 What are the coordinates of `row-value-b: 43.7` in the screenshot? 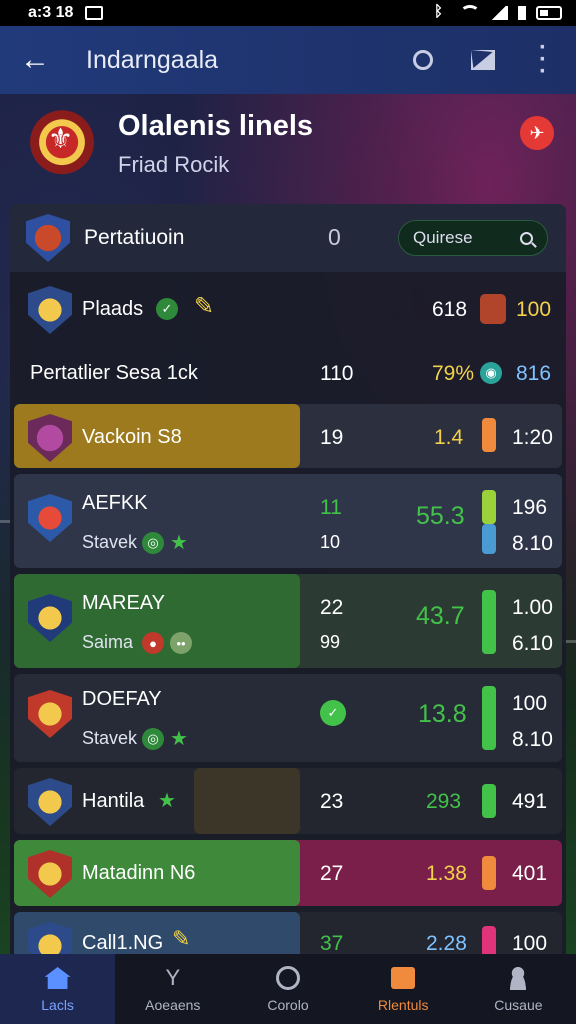 It's located at (440, 616).